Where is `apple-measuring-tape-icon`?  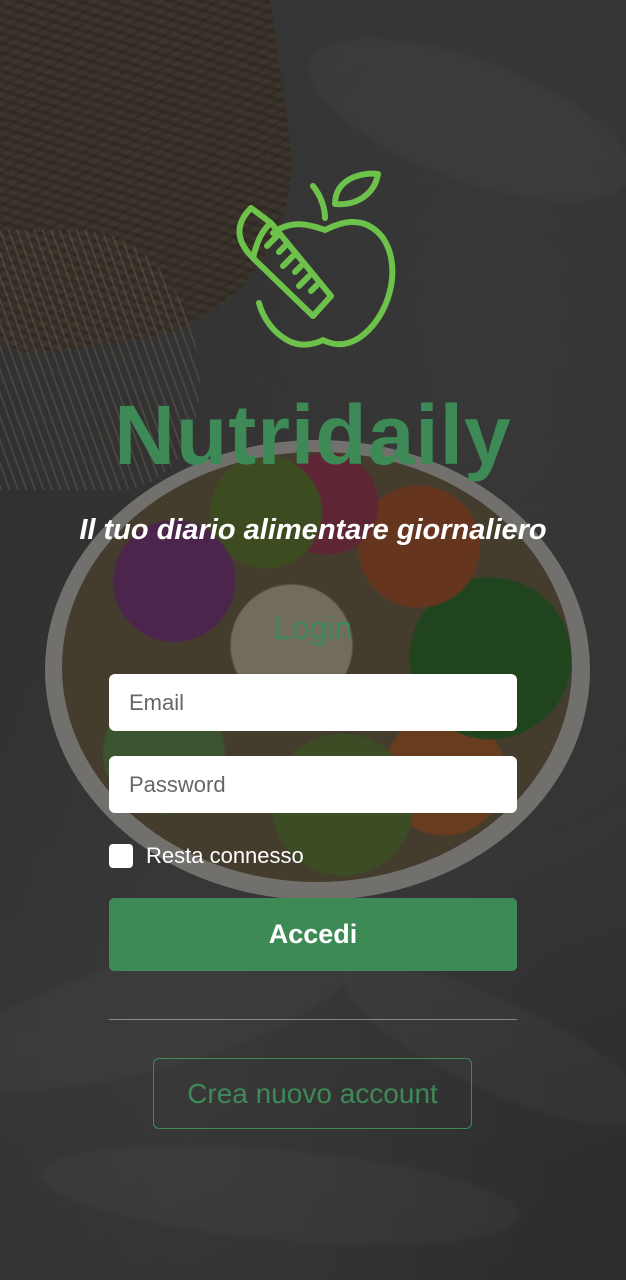
apple-measuring-tape-icon is located at coordinates (316, 259).